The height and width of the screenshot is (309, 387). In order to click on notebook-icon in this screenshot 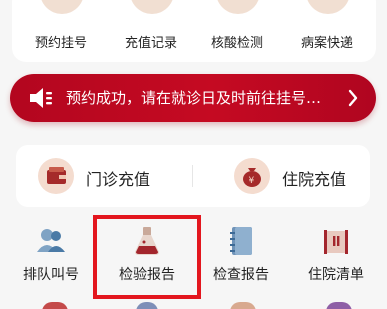, I will do `click(241, 241)`.